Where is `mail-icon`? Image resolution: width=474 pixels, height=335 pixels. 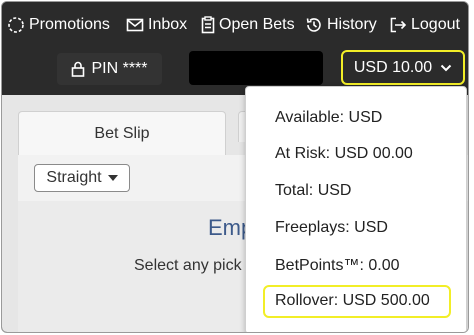 mail-icon is located at coordinates (135, 25).